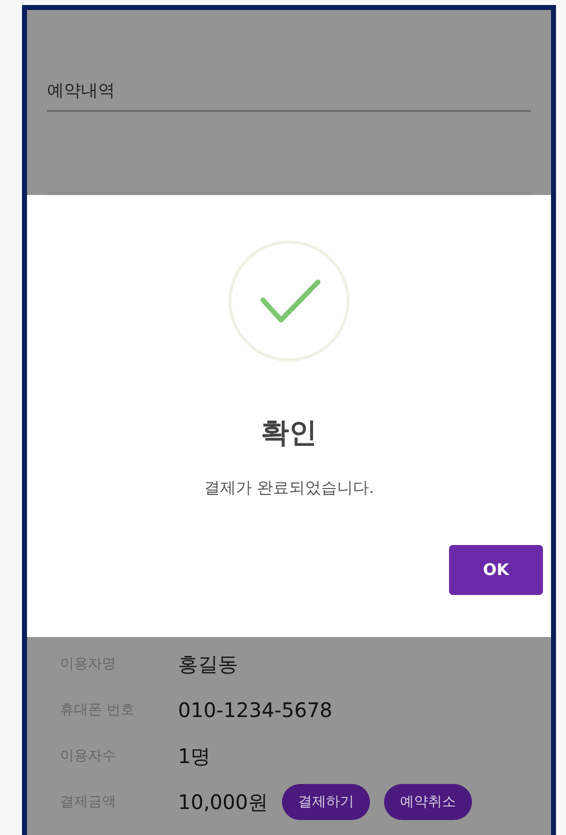 Image resolution: width=566 pixels, height=835 pixels. Describe the element at coordinates (208, 664) in the screenshot. I see `detail-value: 홍길동` at that location.